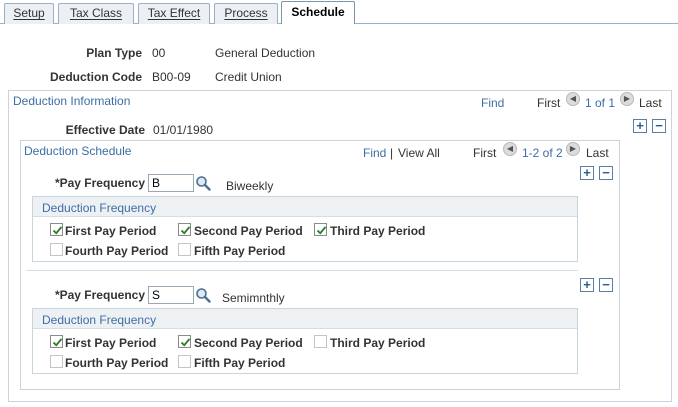  What do you see at coordinates (159, 53) in the screenshot?
I see `plan-type-code: 00` at bounding box center [159, 53].